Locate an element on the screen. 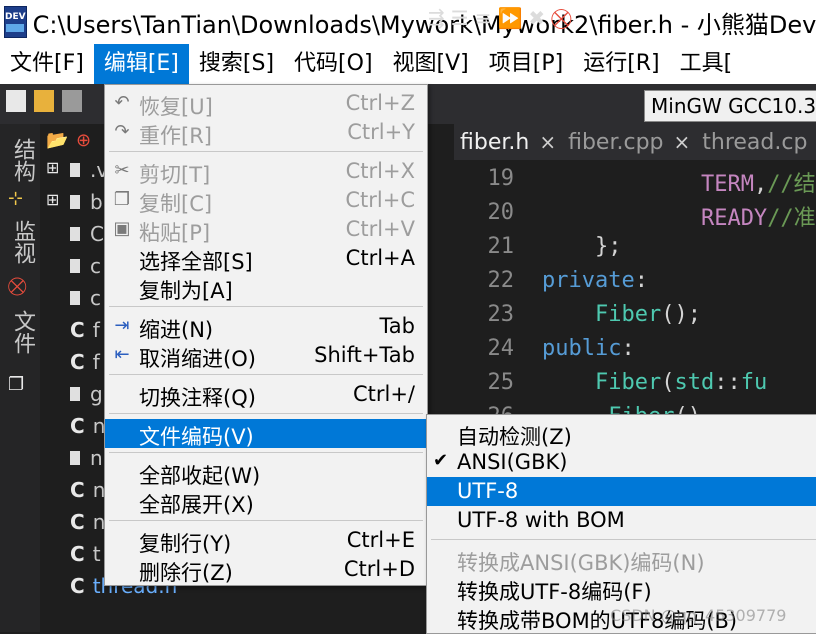 This screenshot has width=816, height=634. editor-tab-label: thread.cp is located at coordinates (755, 142).